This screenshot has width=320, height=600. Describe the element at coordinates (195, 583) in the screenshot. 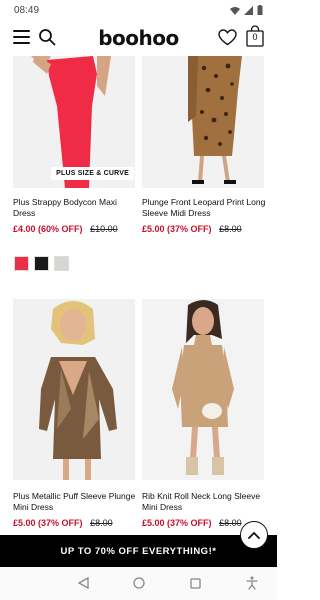

I see `recents-icon` at that location.